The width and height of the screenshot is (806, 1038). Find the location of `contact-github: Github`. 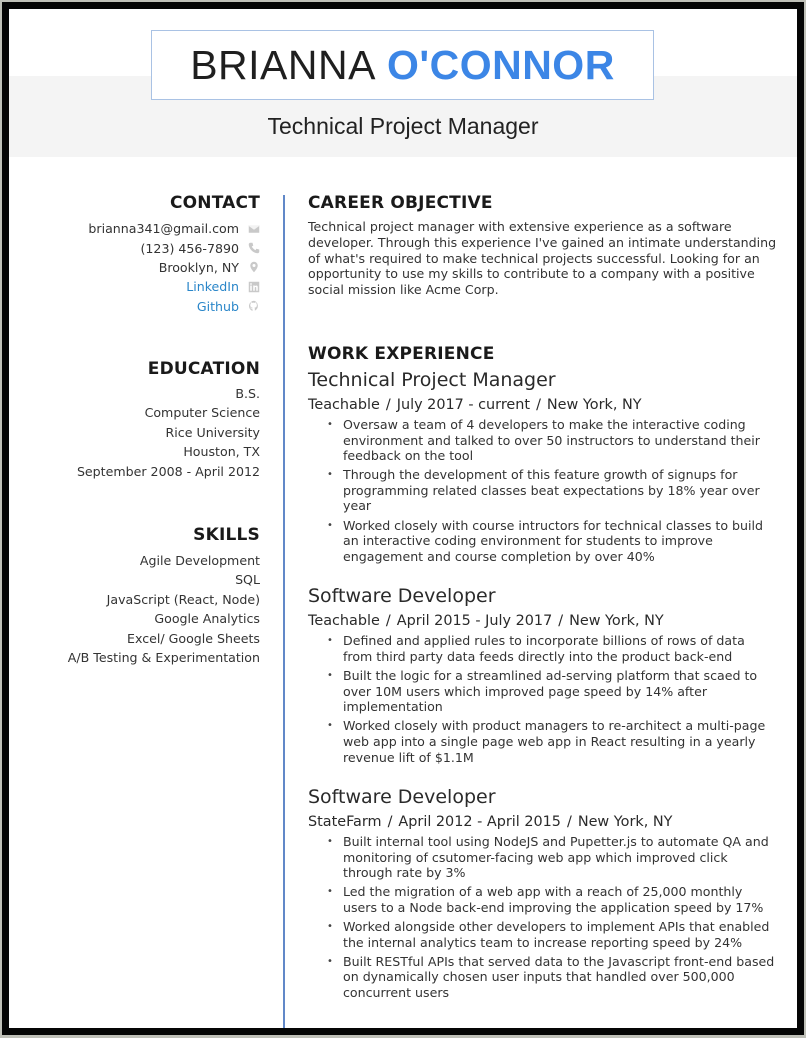

contact-github: Github is located at coordinates (134, 306).